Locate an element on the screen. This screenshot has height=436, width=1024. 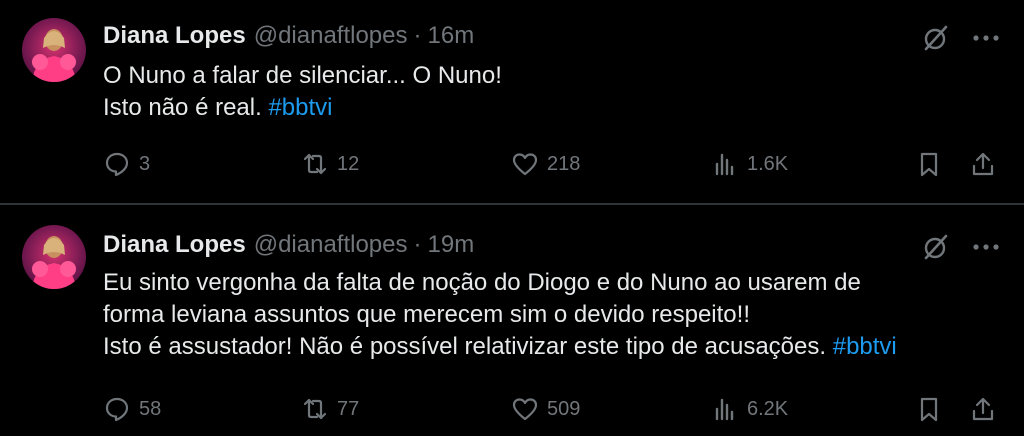
tweet-line-text: Isto não é real. is located at coordinates (186, 107).